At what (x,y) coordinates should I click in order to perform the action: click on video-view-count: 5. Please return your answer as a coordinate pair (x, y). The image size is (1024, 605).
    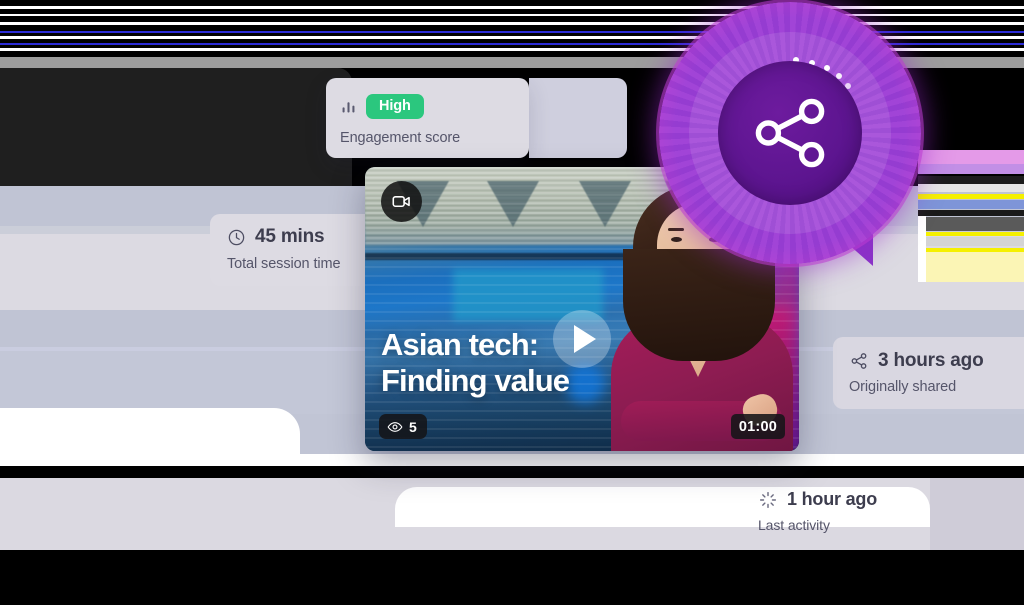
    Looking at the image, I should click on (403, 426).